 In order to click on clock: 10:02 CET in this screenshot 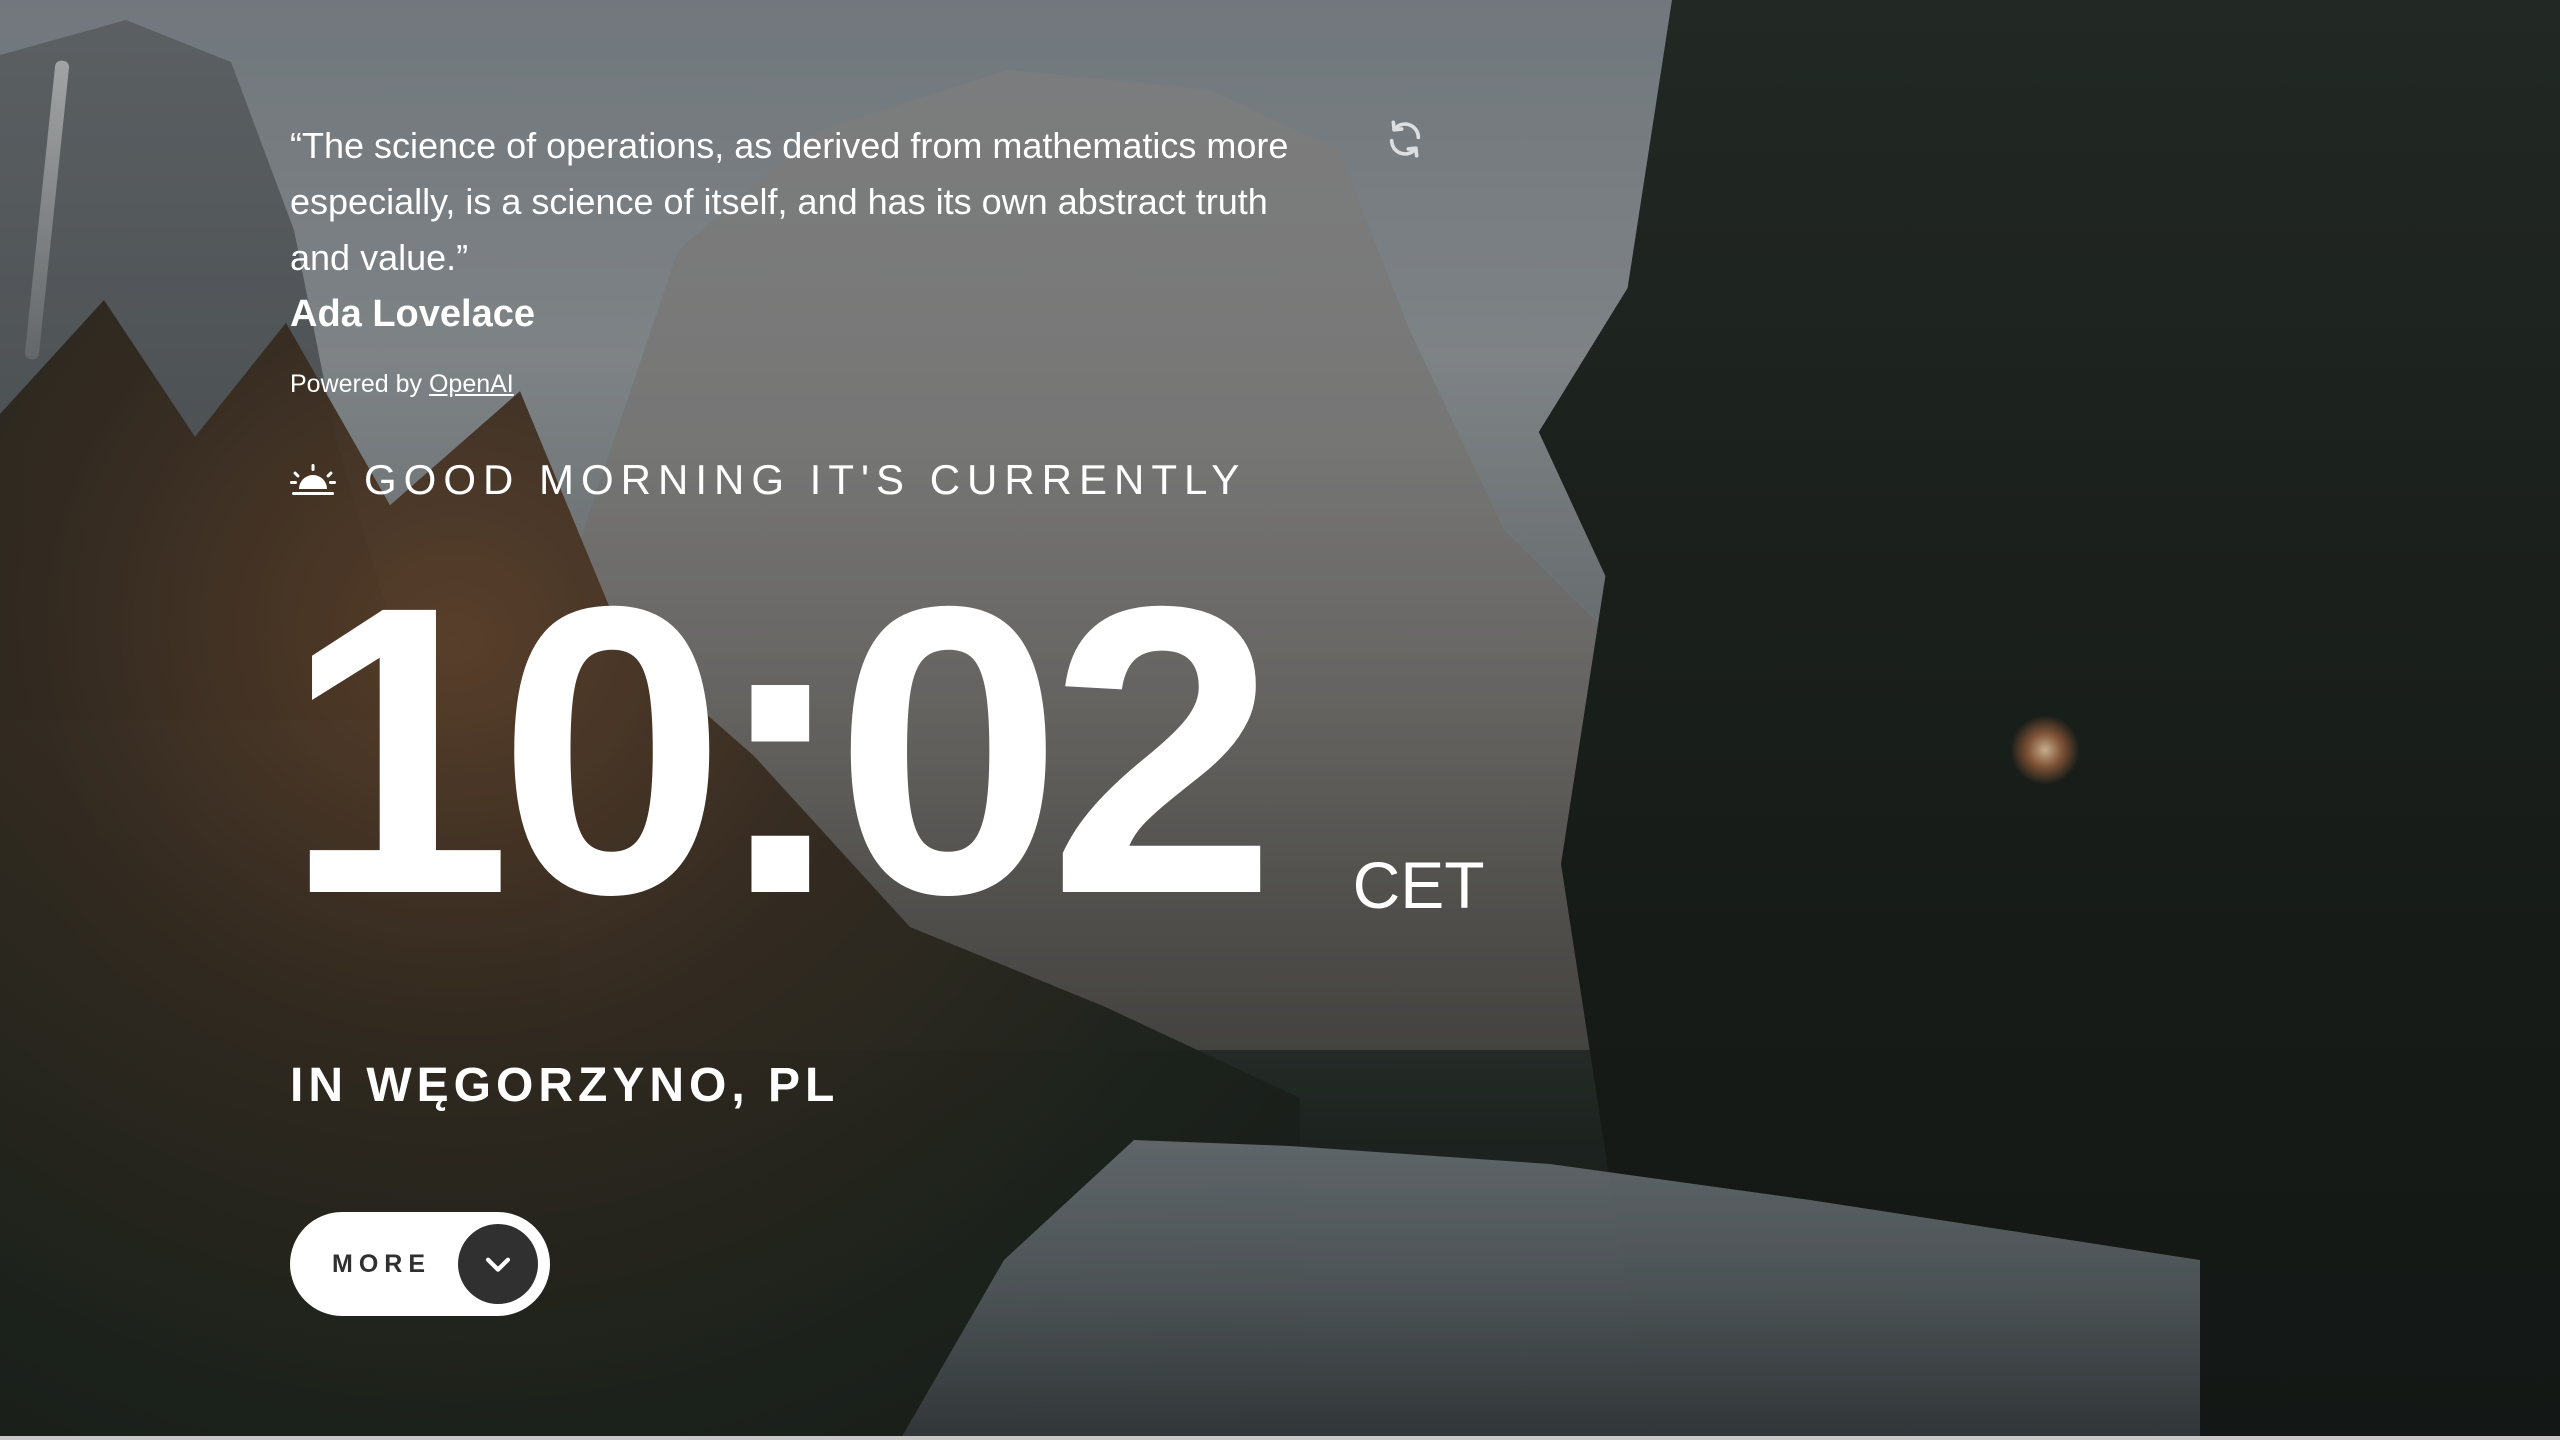, I will do `click(884, 750)`.